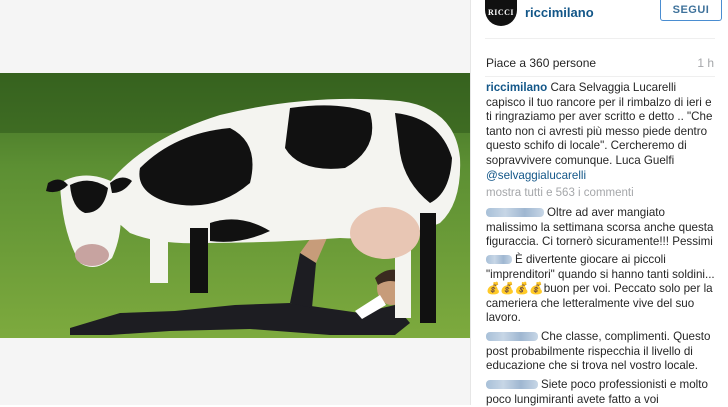  I want to click on follow-button: SEGUI, so click(691, 10).